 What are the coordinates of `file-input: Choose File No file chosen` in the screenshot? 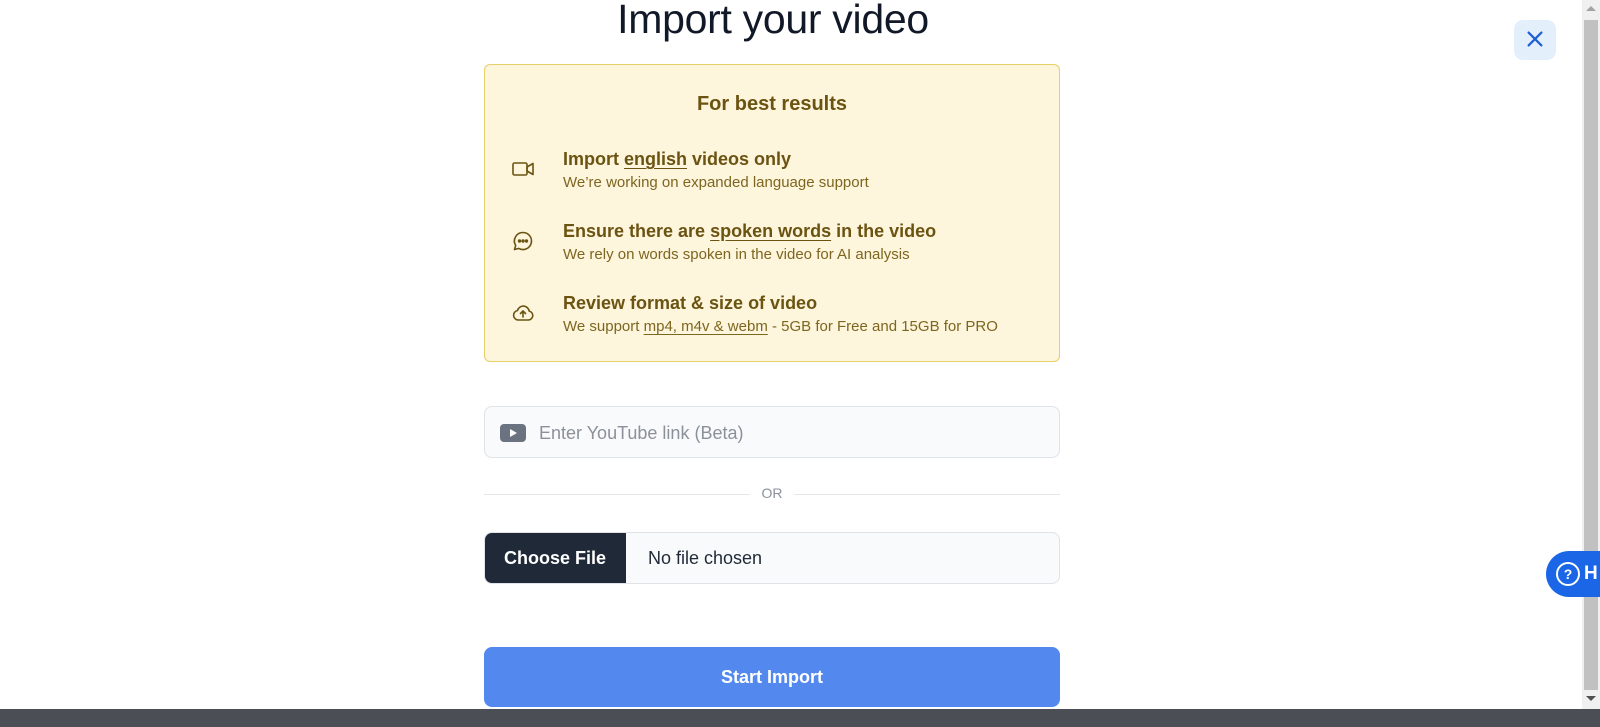 It's located at (772, 558).